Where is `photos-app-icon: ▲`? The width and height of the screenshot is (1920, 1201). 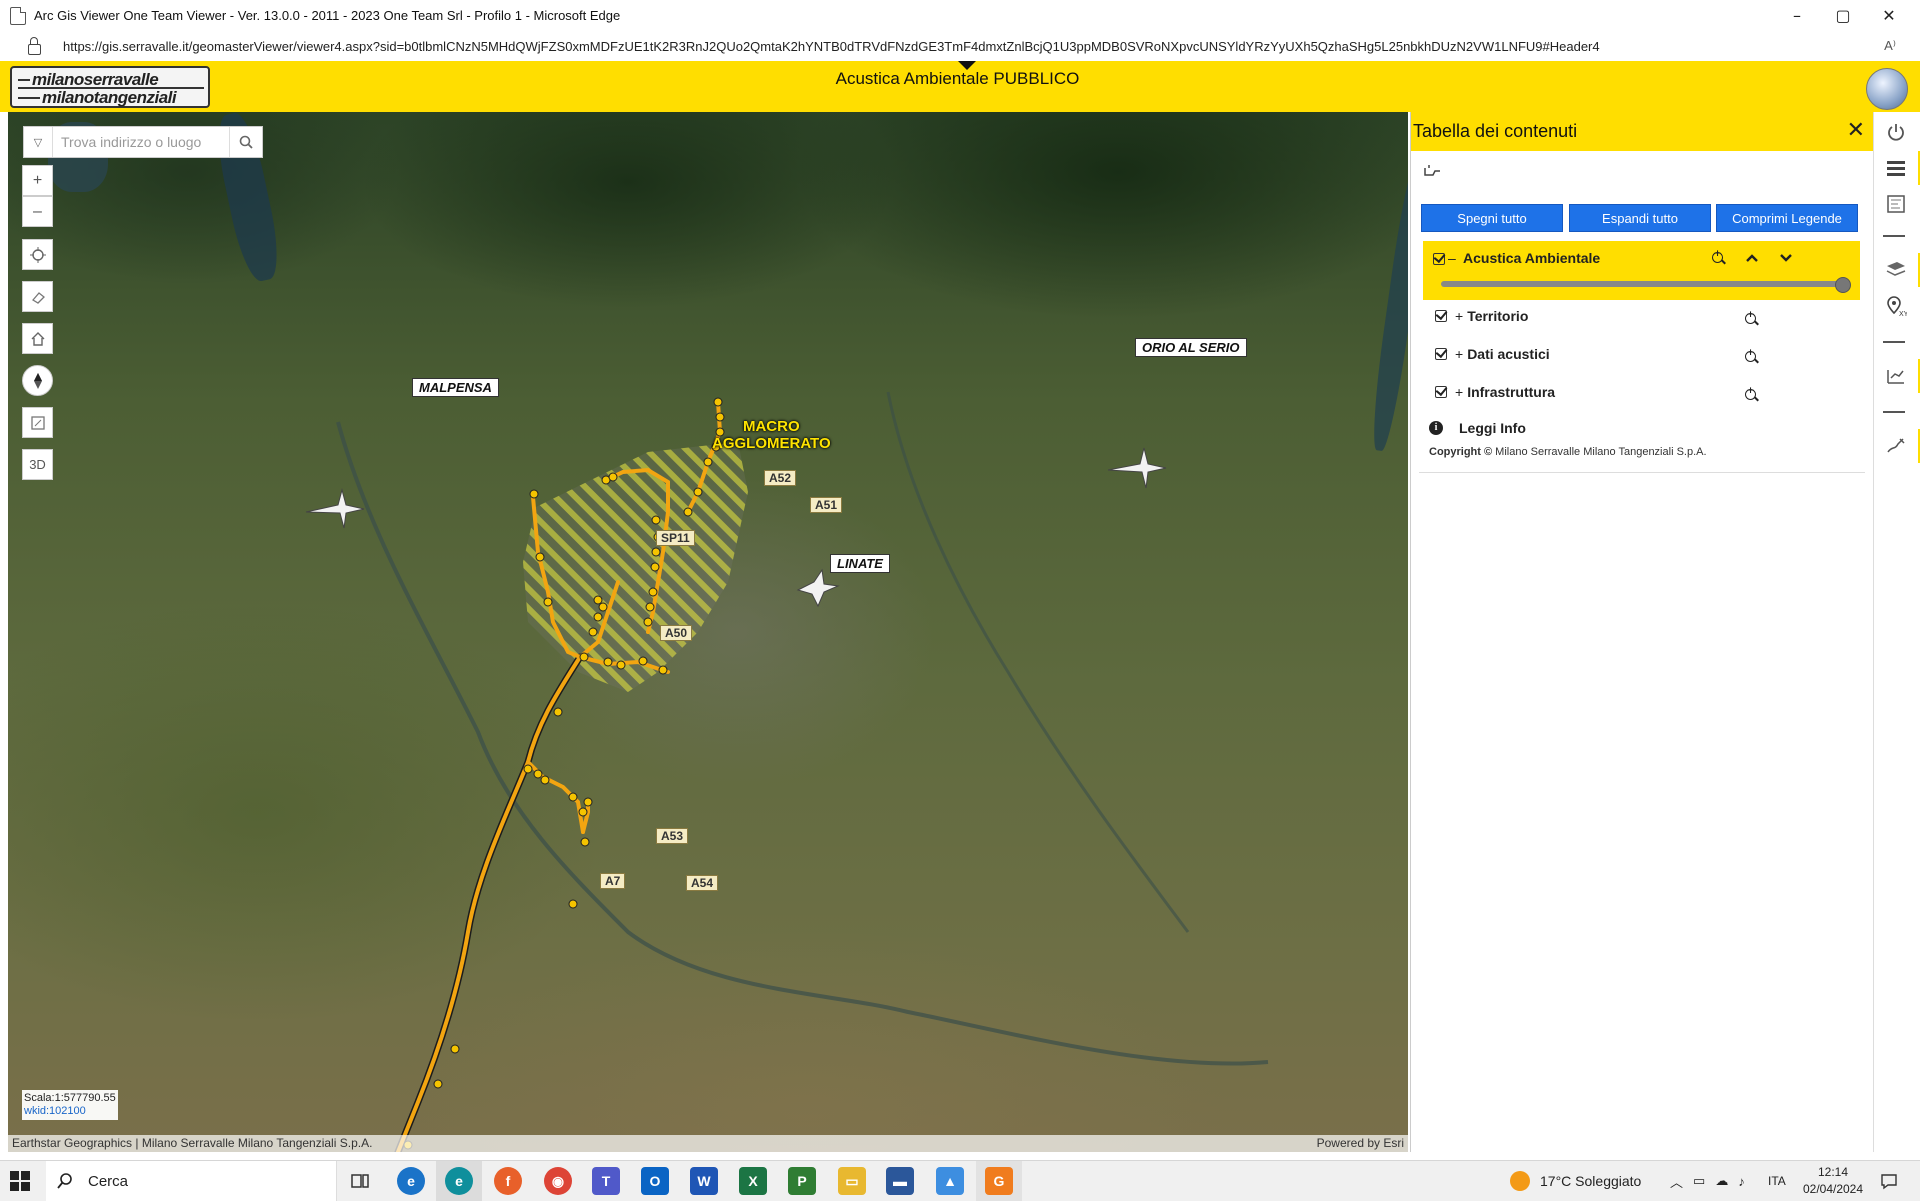
photos-app-icon: ▲ is located at coordinates (950, 1181).